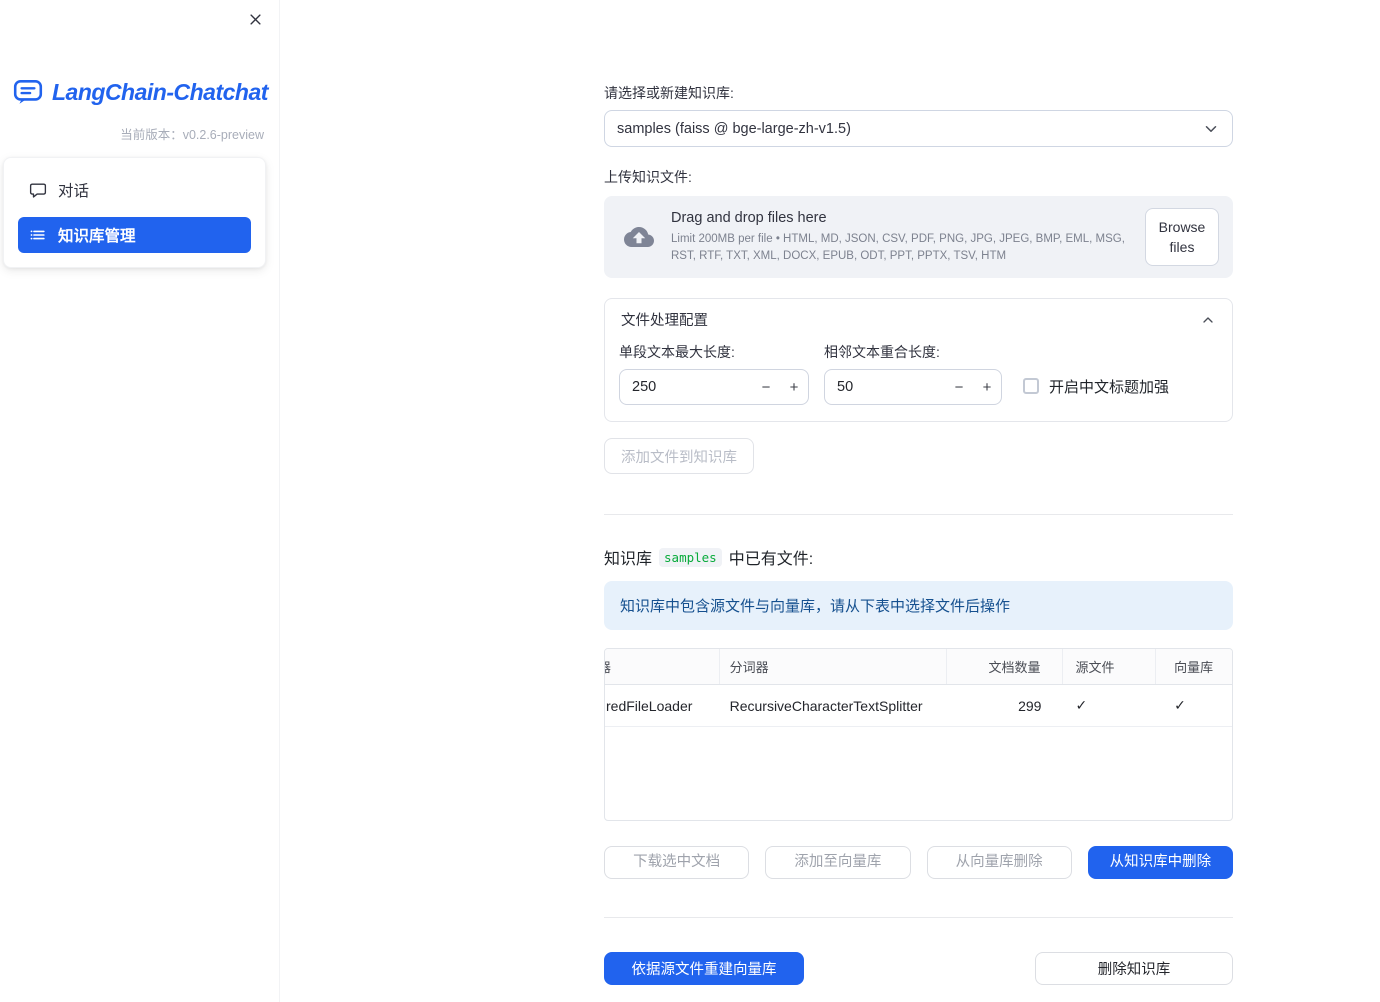 The width and height of the screenshot is (1380, 1002). What do you see at coordinates (97, 236) in the screenshot?
I see `menu-item-label: 知识库管理` at bounding box center [97, 236].